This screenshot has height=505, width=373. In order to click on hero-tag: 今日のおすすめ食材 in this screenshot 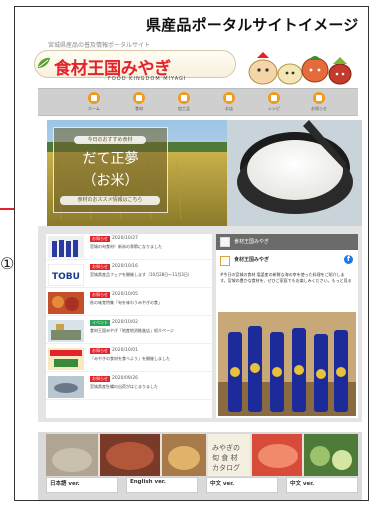, I will do `click(110, 140)`.